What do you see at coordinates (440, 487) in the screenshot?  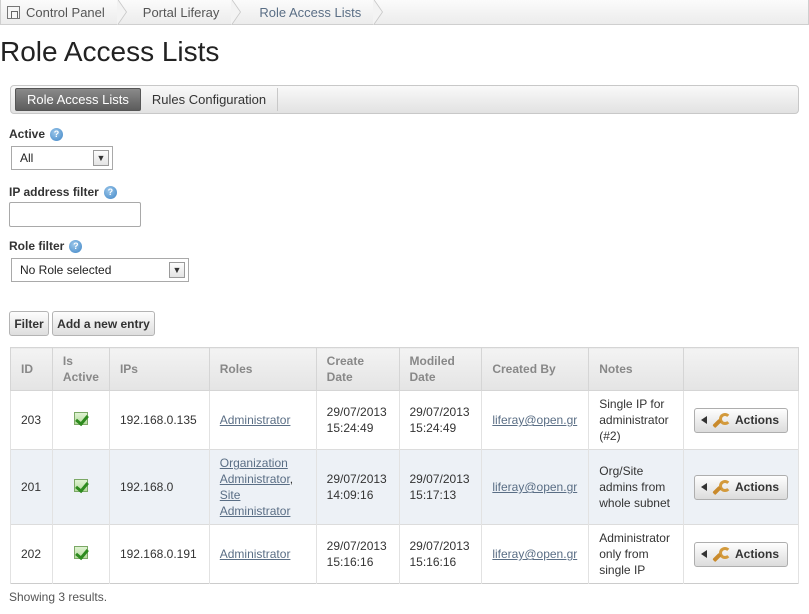 I see `cell-modified-date: 29/07/2013 15:17:13` at bounding box center [440, 487].